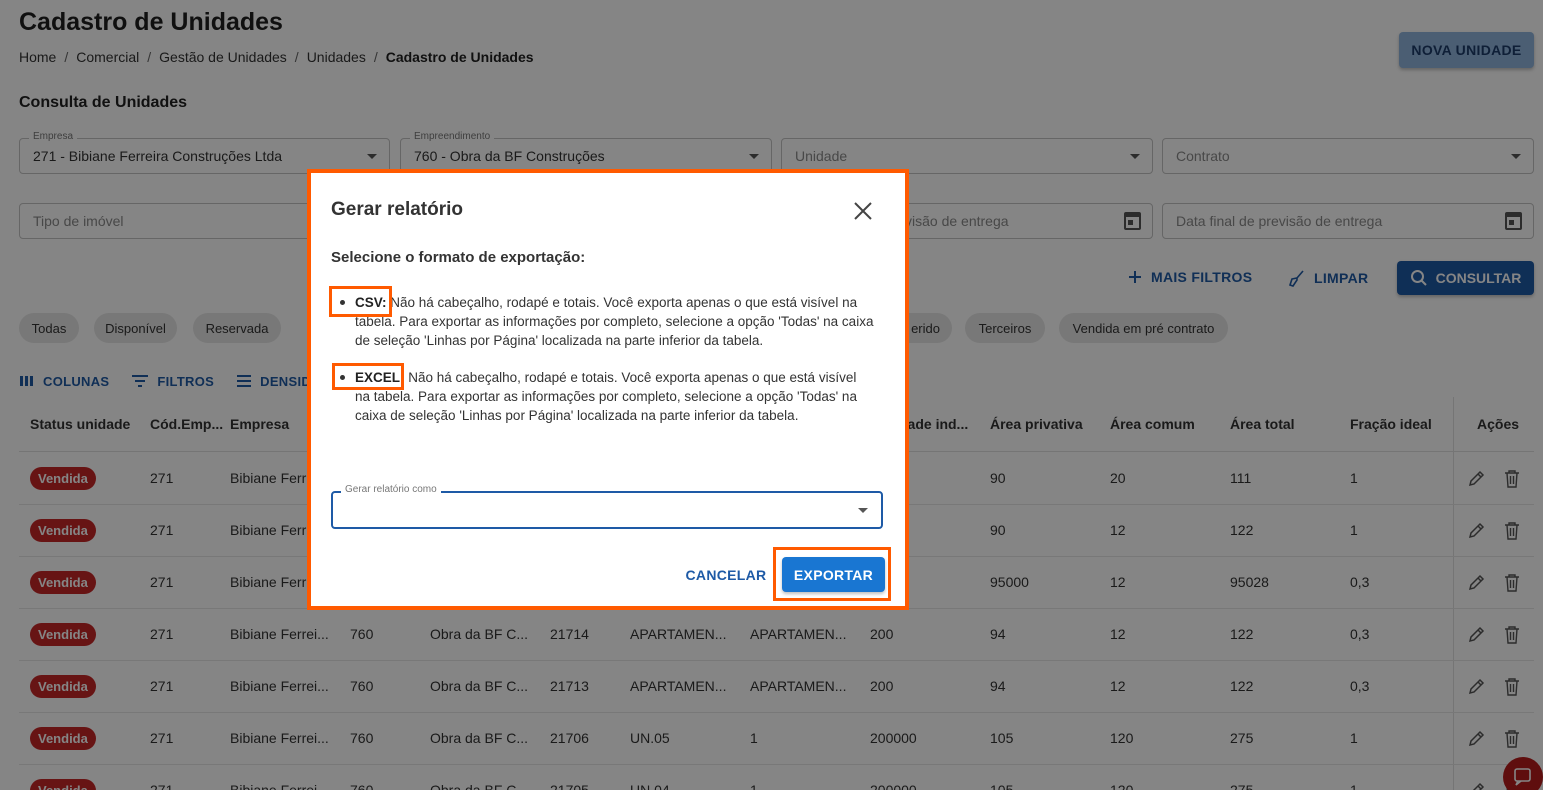 The width and height of the screenshot is (1543, 790). Describe the element at coordinates (607, 506) in the screenshot. I see `report-format-select: Gerar relatório como` at that location.